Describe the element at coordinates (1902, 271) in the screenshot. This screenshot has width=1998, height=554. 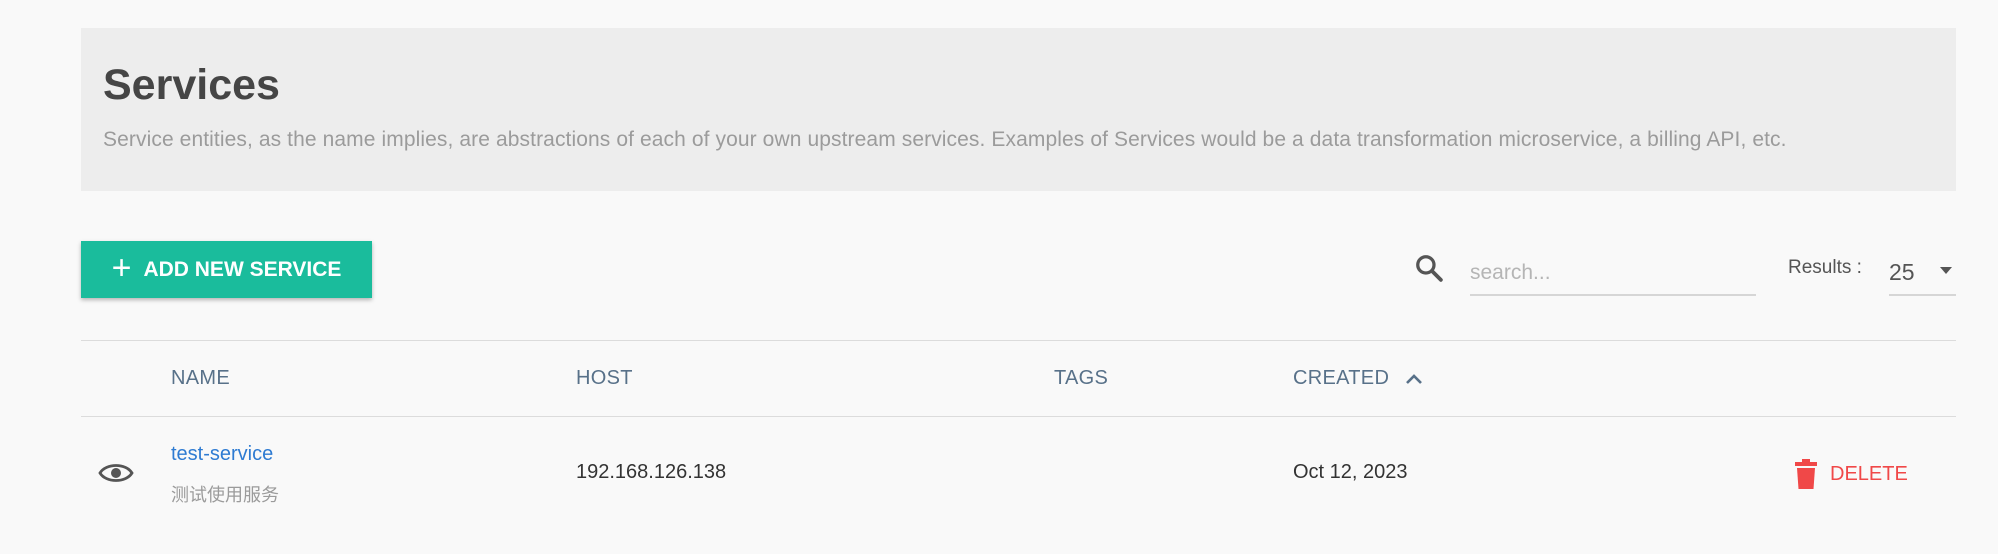
I see `results-per-page-value: 25` at that location.